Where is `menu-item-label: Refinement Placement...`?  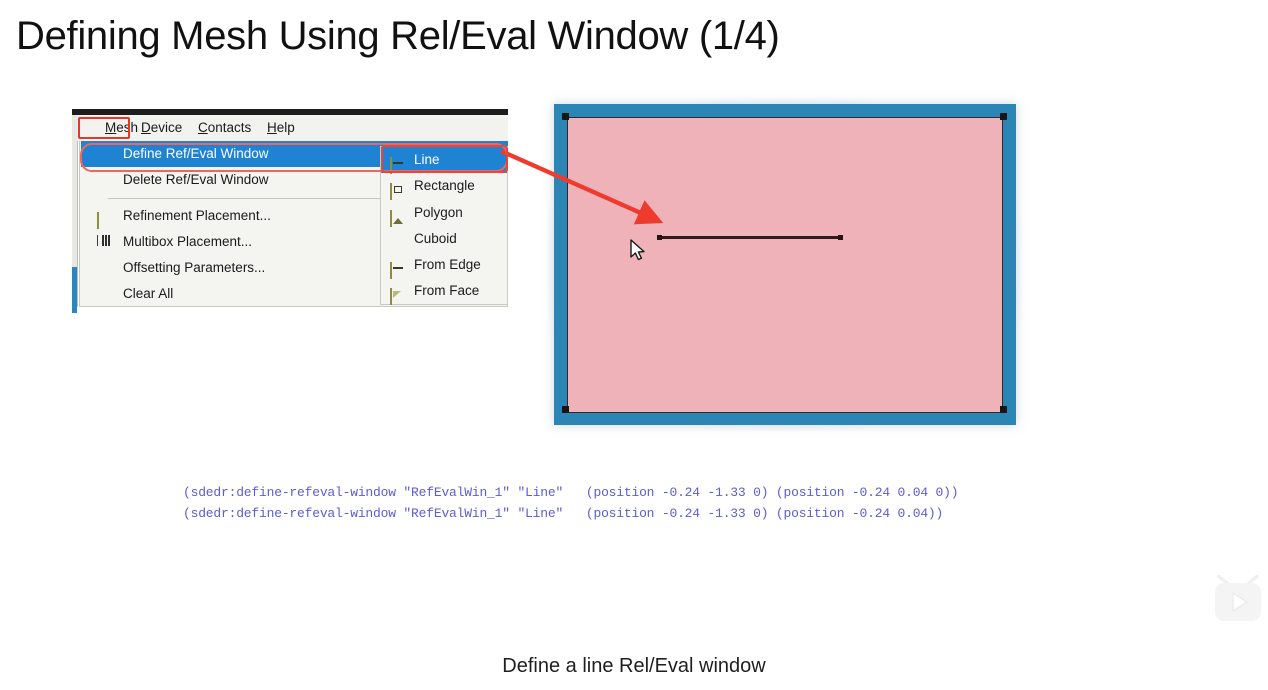 menu-item-label: Refinement Placement... is located at coordinates (197, 215).